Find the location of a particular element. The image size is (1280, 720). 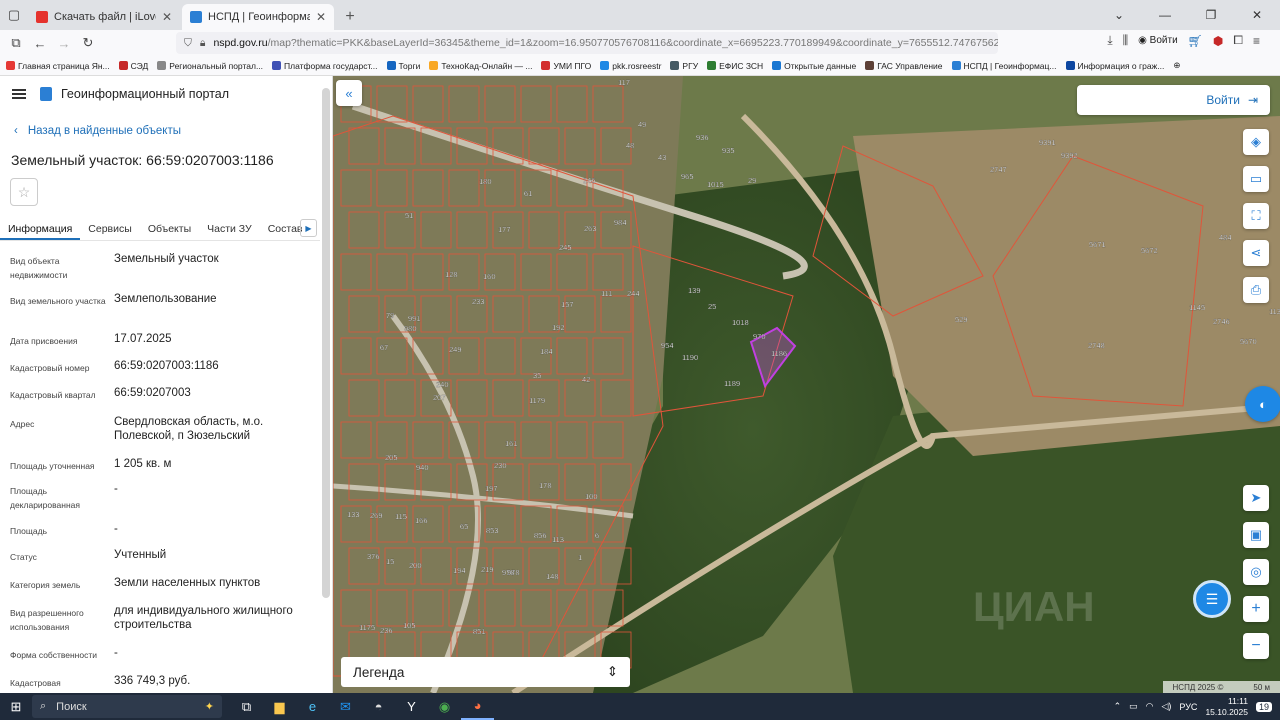

restore-icon: ❐ is located at coordinates (1211, 15).